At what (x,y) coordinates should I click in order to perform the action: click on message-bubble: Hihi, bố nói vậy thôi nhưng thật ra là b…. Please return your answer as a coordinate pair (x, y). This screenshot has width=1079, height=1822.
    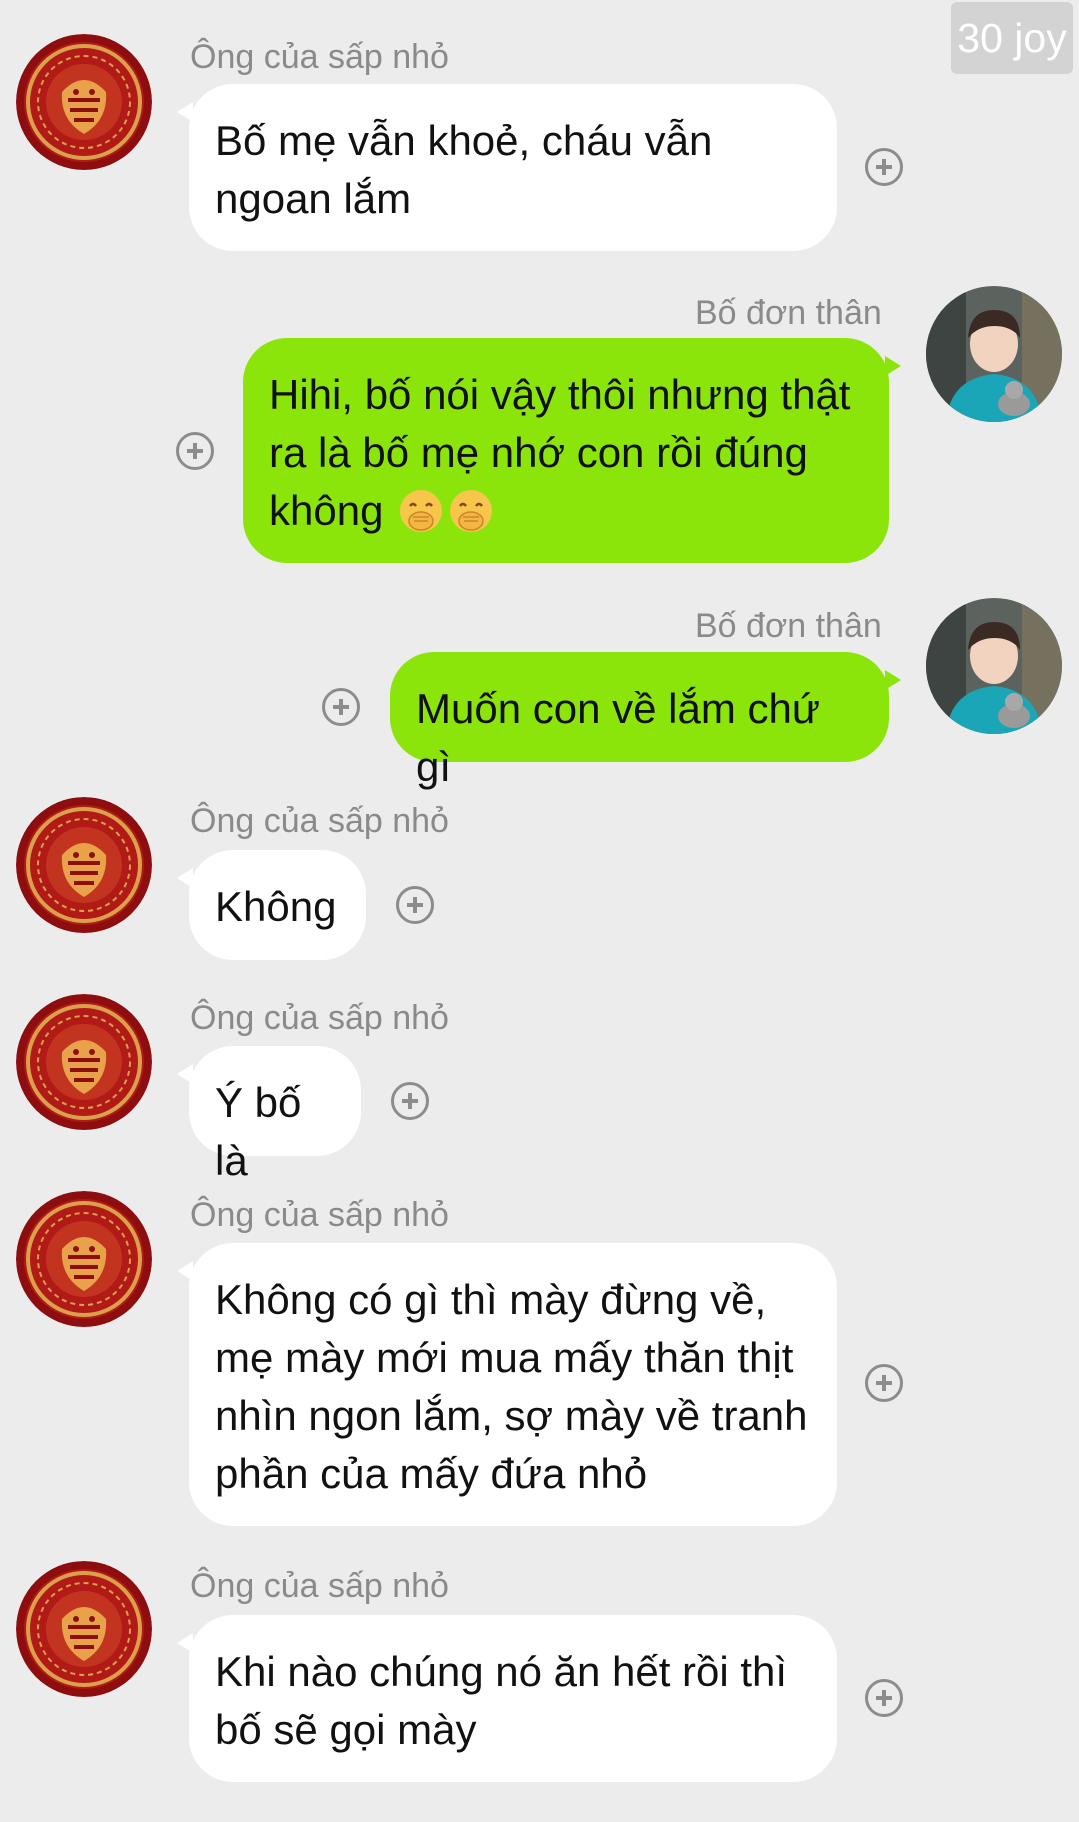
    Looking at the image, I should click on (572, 450).